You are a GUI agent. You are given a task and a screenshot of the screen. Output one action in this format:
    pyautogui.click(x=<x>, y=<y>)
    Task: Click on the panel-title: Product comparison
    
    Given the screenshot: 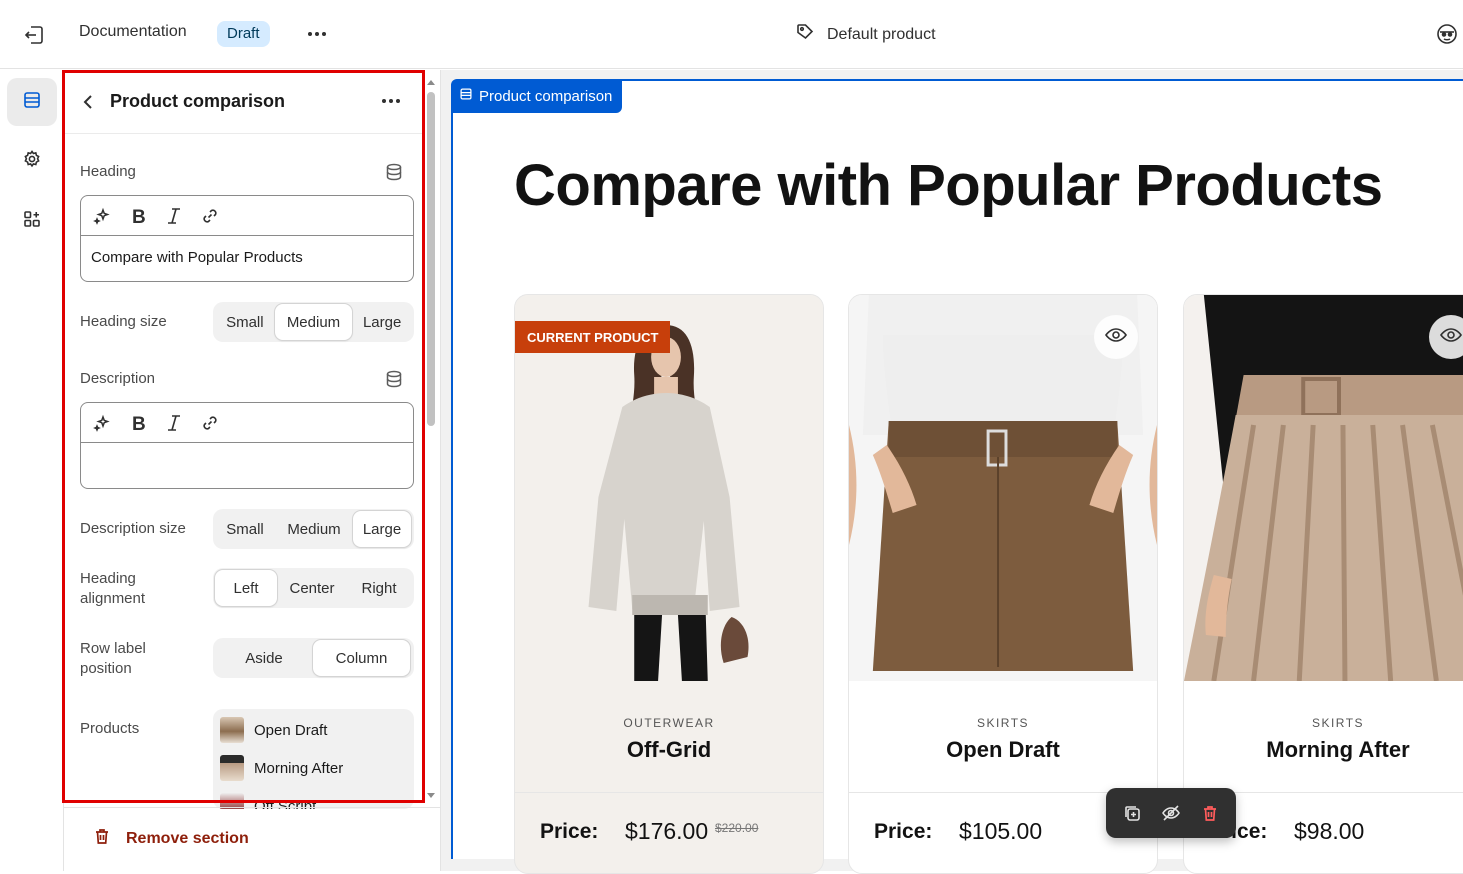 What is the action you would take?
    pyautogui.click(x=198, y=101)
    